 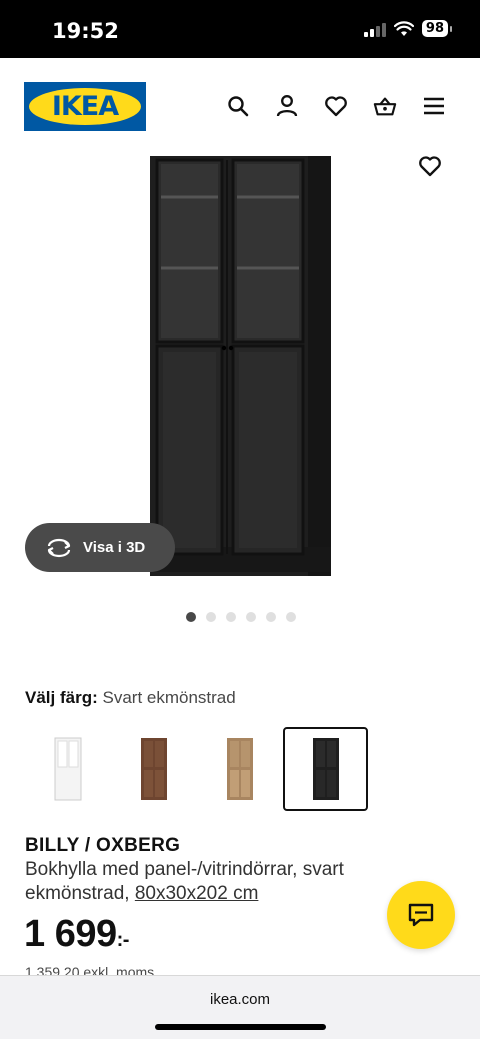 I want to click on swatch-white, so click(x=67, y=769).